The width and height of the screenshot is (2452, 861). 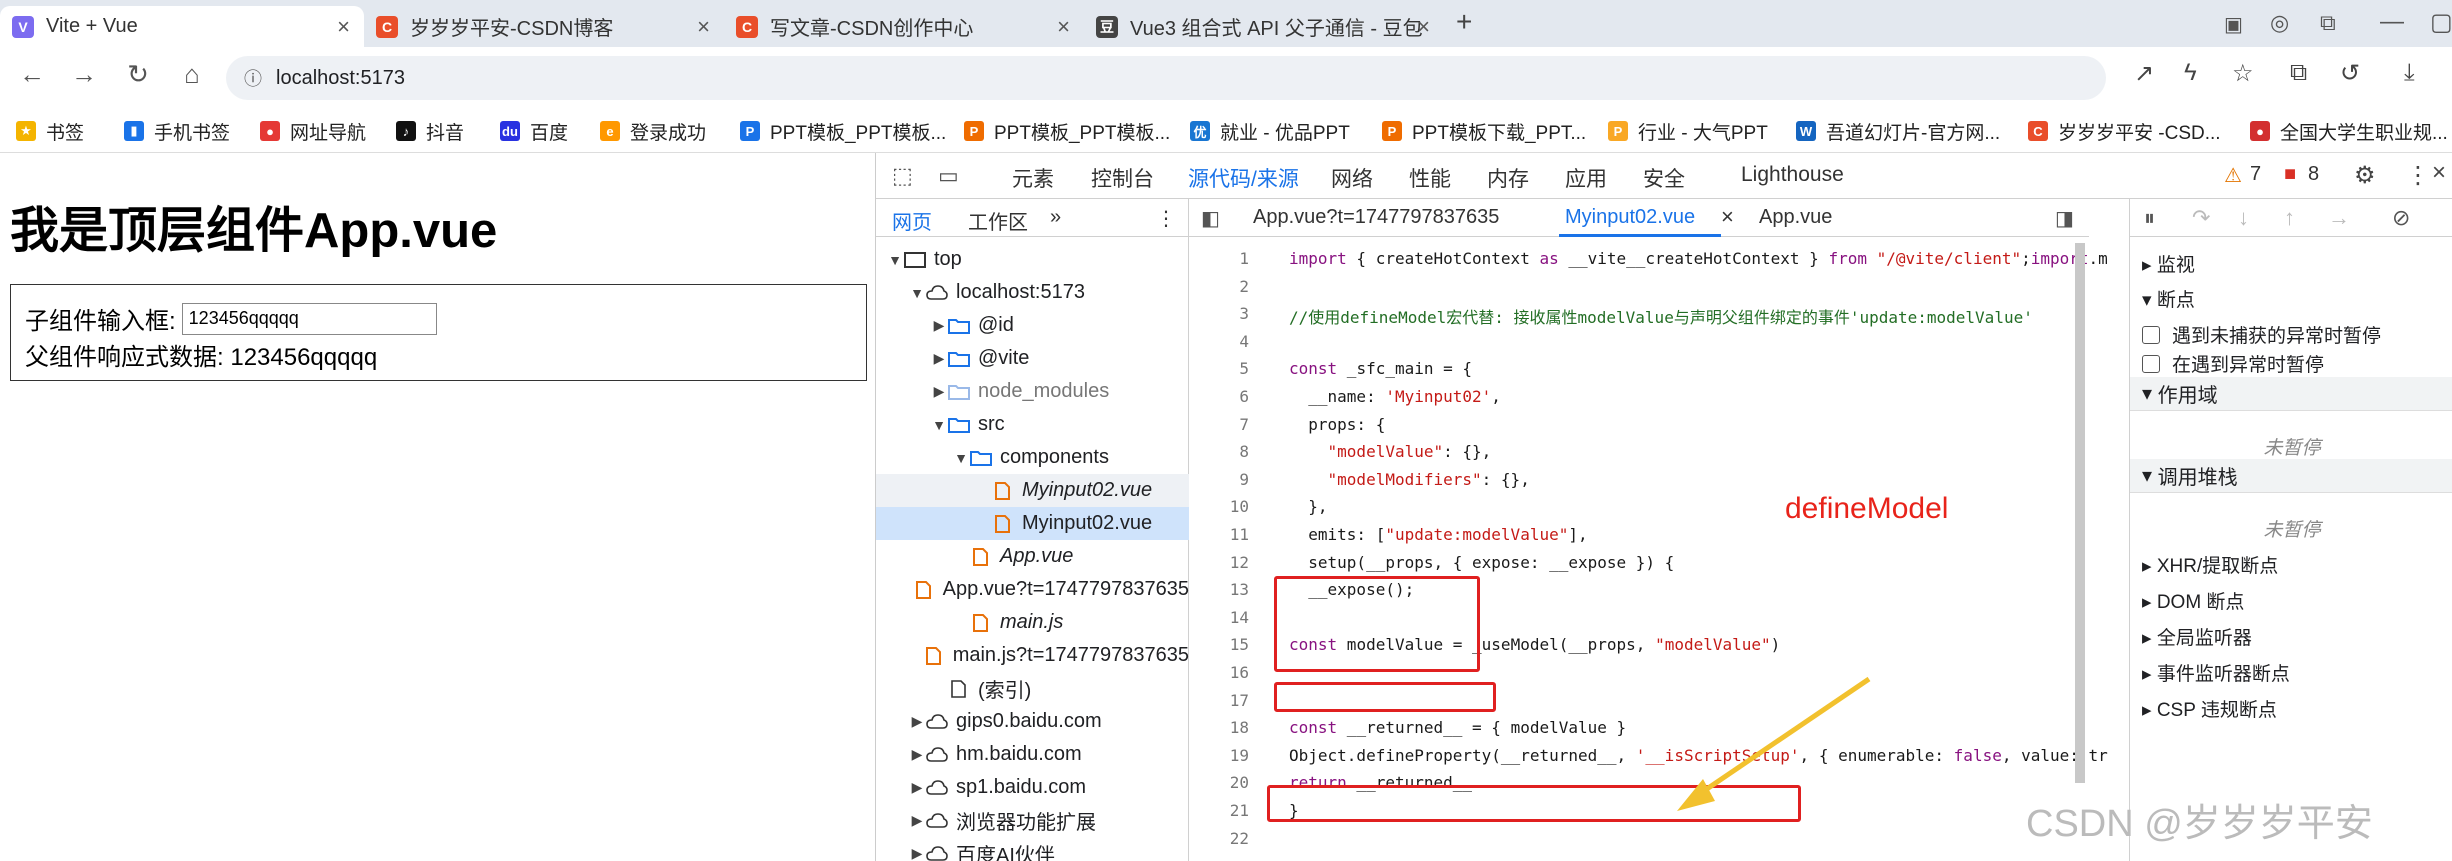 I want to click on more-icon: ⋮, so click(x=2418, y=175).